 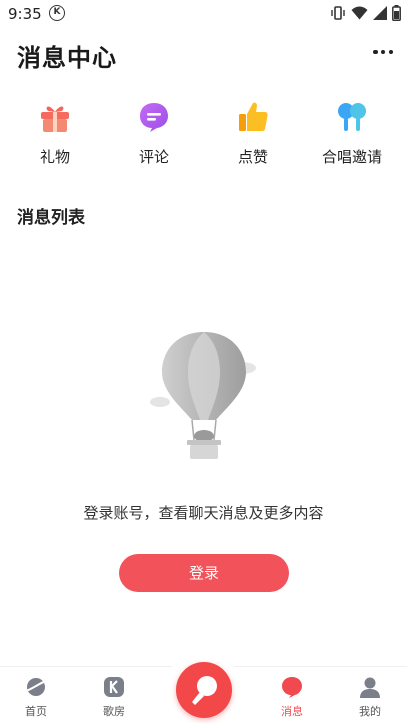 What do you see at coordinates (154, 133) in the screenshot?
I see `category-comment: 评论` at bounding box center [154, 133].